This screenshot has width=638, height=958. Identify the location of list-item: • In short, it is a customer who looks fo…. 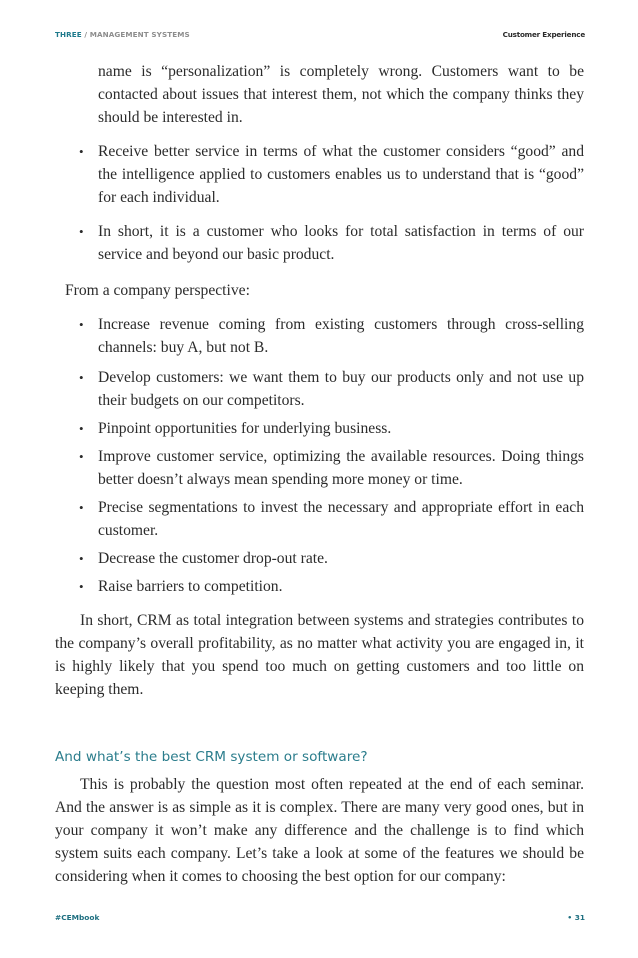
(331, 243).